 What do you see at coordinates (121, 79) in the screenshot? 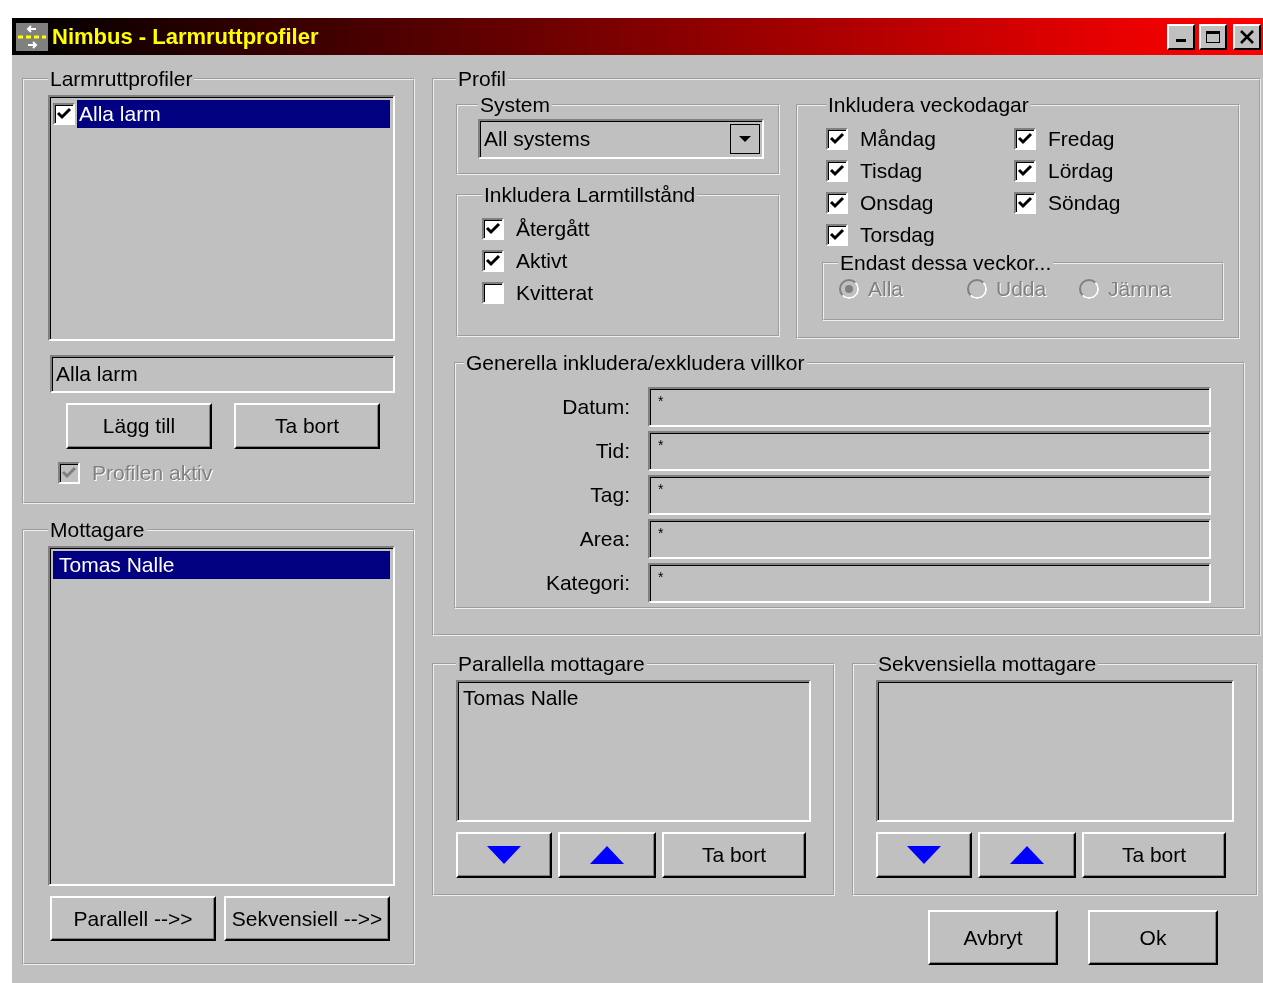
I see `group-label: Larmruttprofiler` at bounding box center [121, 79].